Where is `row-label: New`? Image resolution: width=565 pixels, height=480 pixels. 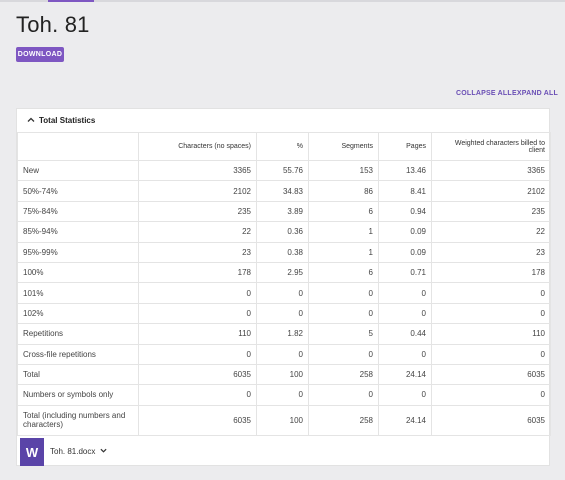
row-label: New is located at coordinates (78, 170).